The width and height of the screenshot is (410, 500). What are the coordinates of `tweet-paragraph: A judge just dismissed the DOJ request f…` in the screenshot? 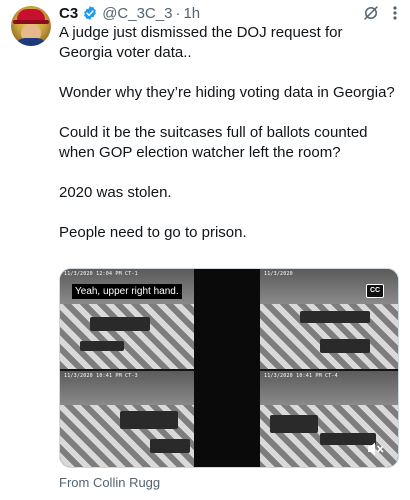 It's located at (201, 42).